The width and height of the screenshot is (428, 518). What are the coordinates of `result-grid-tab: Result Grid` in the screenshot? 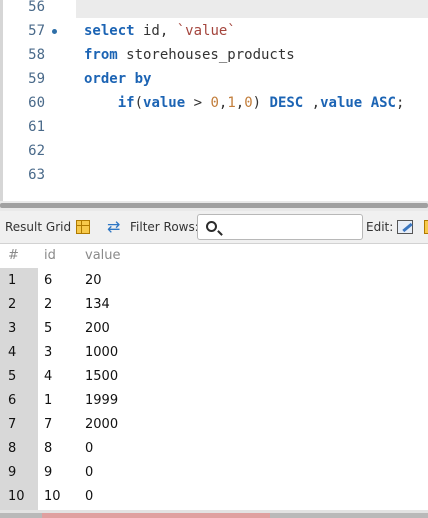 It's located at (38, 227).